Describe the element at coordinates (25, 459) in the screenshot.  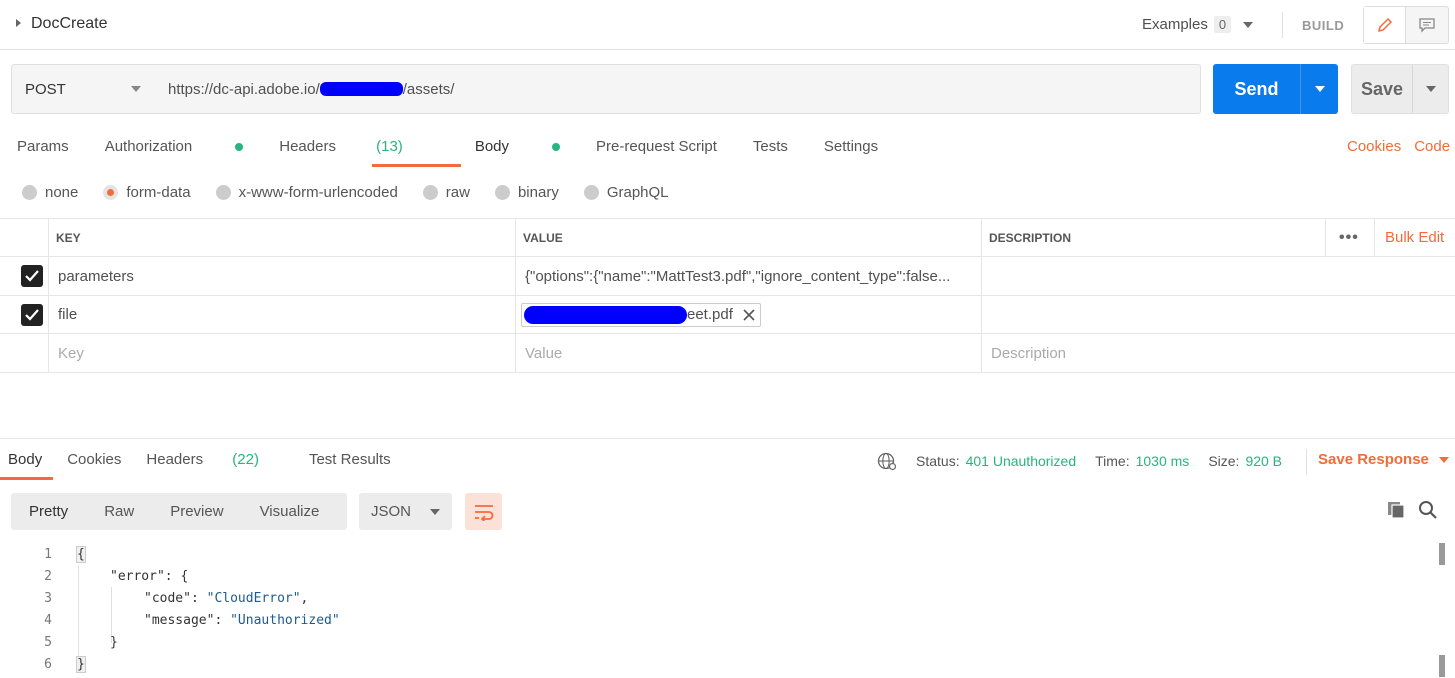
I see `response-tab-body: Body` at that location.